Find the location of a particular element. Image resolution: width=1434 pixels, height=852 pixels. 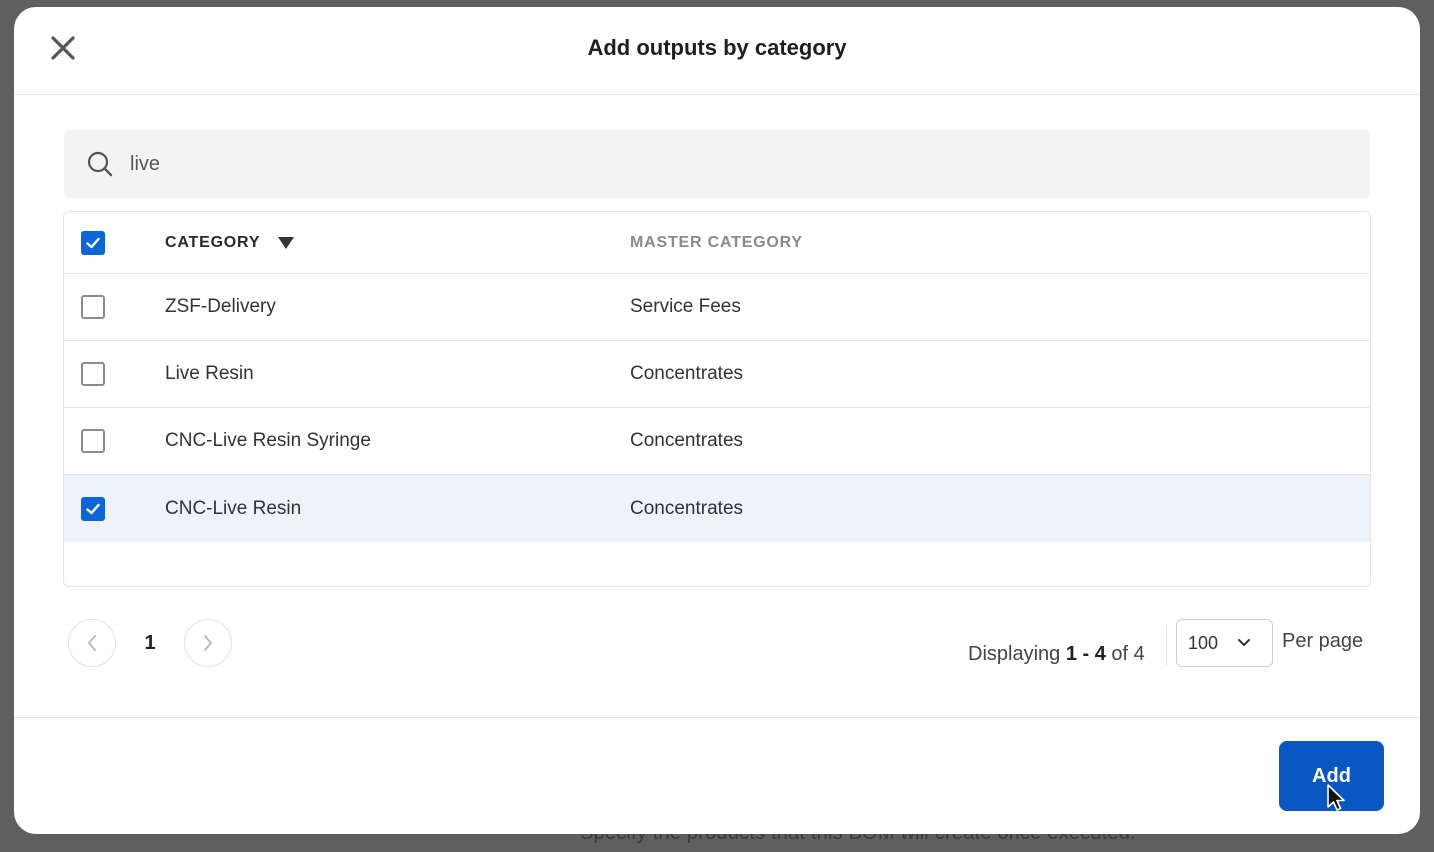

select-all-checkbox is located at coordinates (93, 242).